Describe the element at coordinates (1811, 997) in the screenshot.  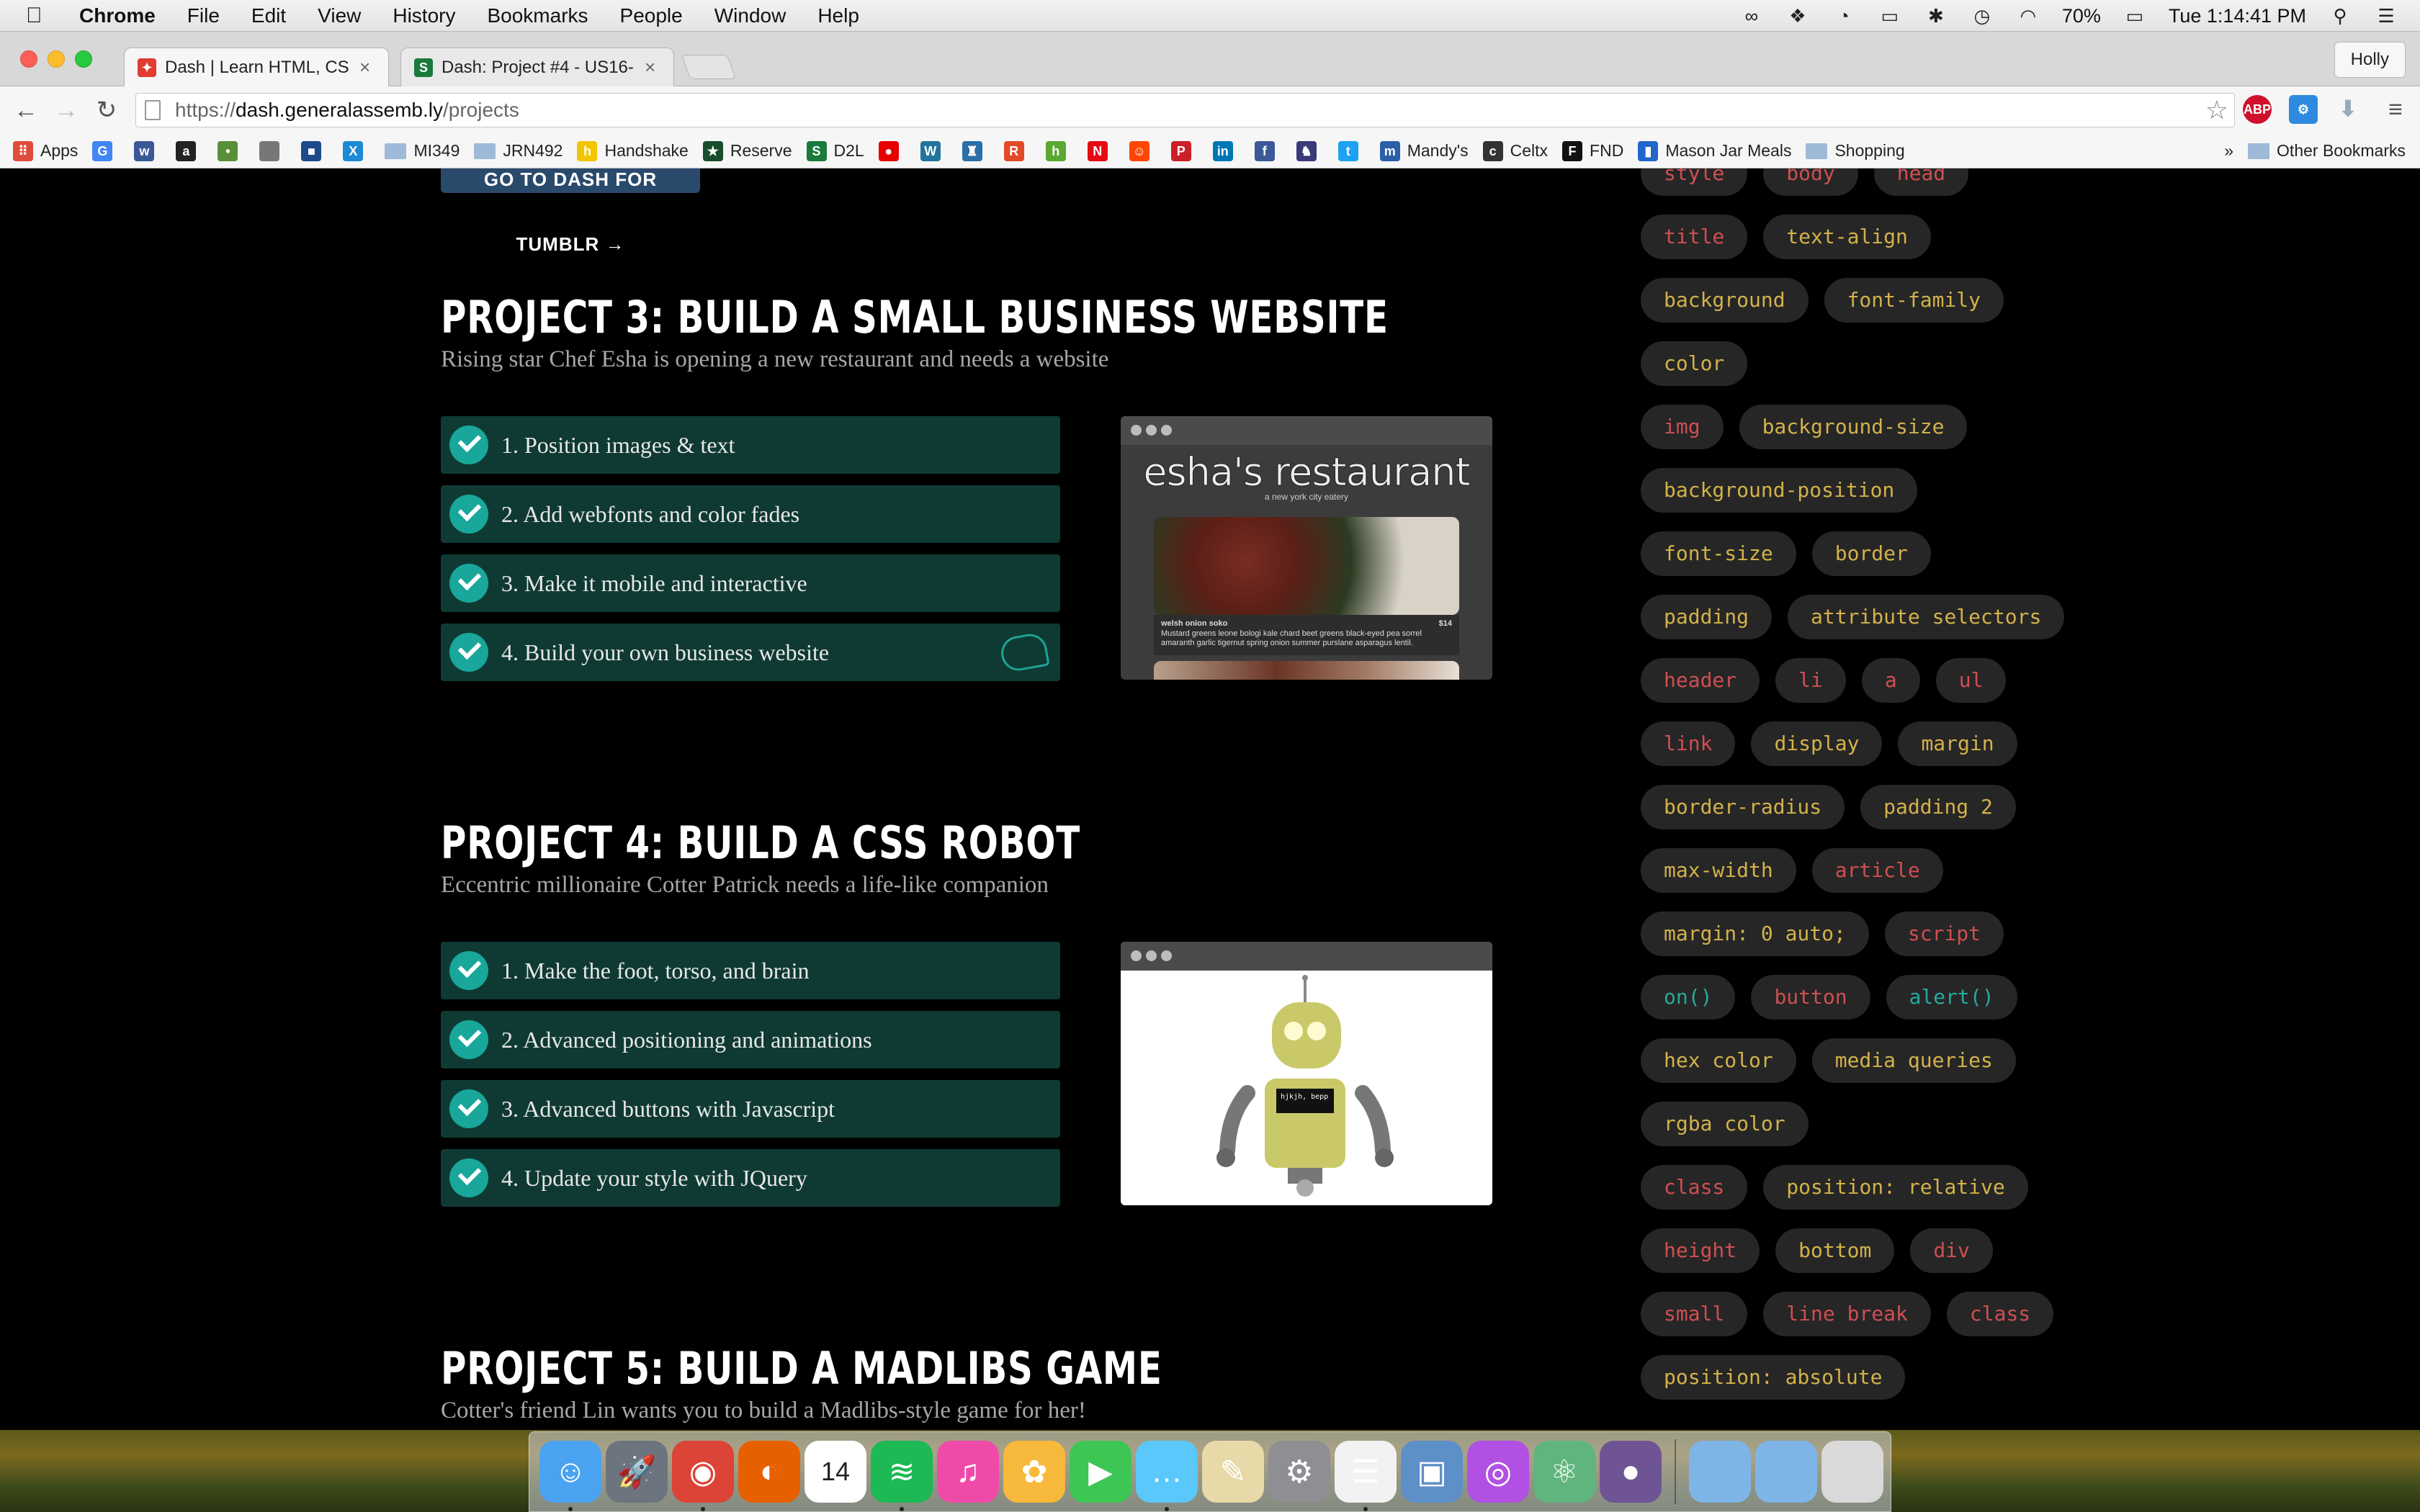
I see `concept-tag: button` at that location.